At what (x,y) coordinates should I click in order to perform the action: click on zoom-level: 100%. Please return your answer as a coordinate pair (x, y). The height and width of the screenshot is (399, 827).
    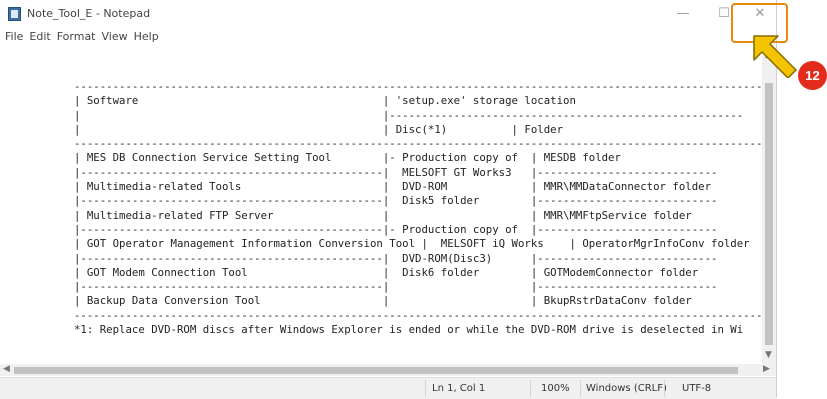
    Looking at the image, I should click on (555, 388).